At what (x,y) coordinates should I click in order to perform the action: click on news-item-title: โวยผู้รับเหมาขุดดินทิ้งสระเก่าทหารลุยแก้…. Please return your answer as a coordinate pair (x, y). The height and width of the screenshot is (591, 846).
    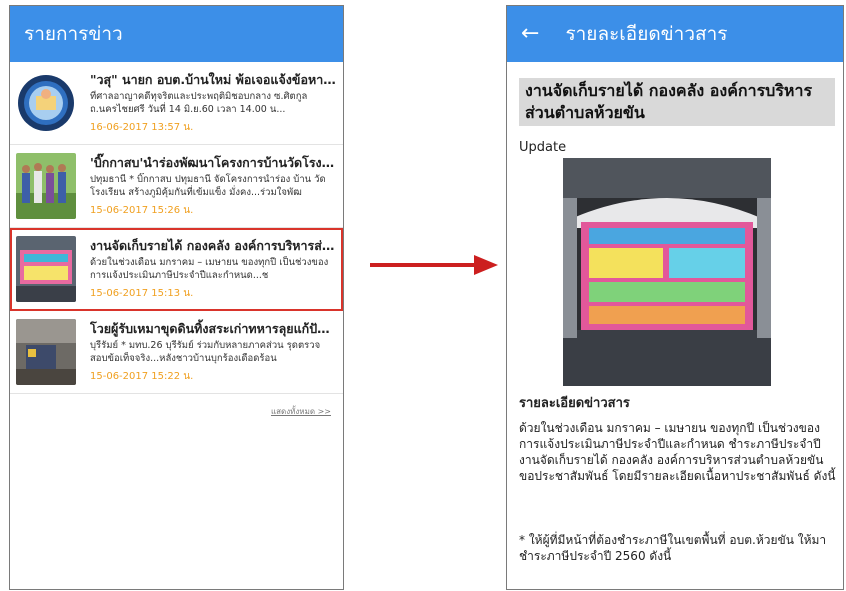
    Looking at the image, I should click on (213, 328).